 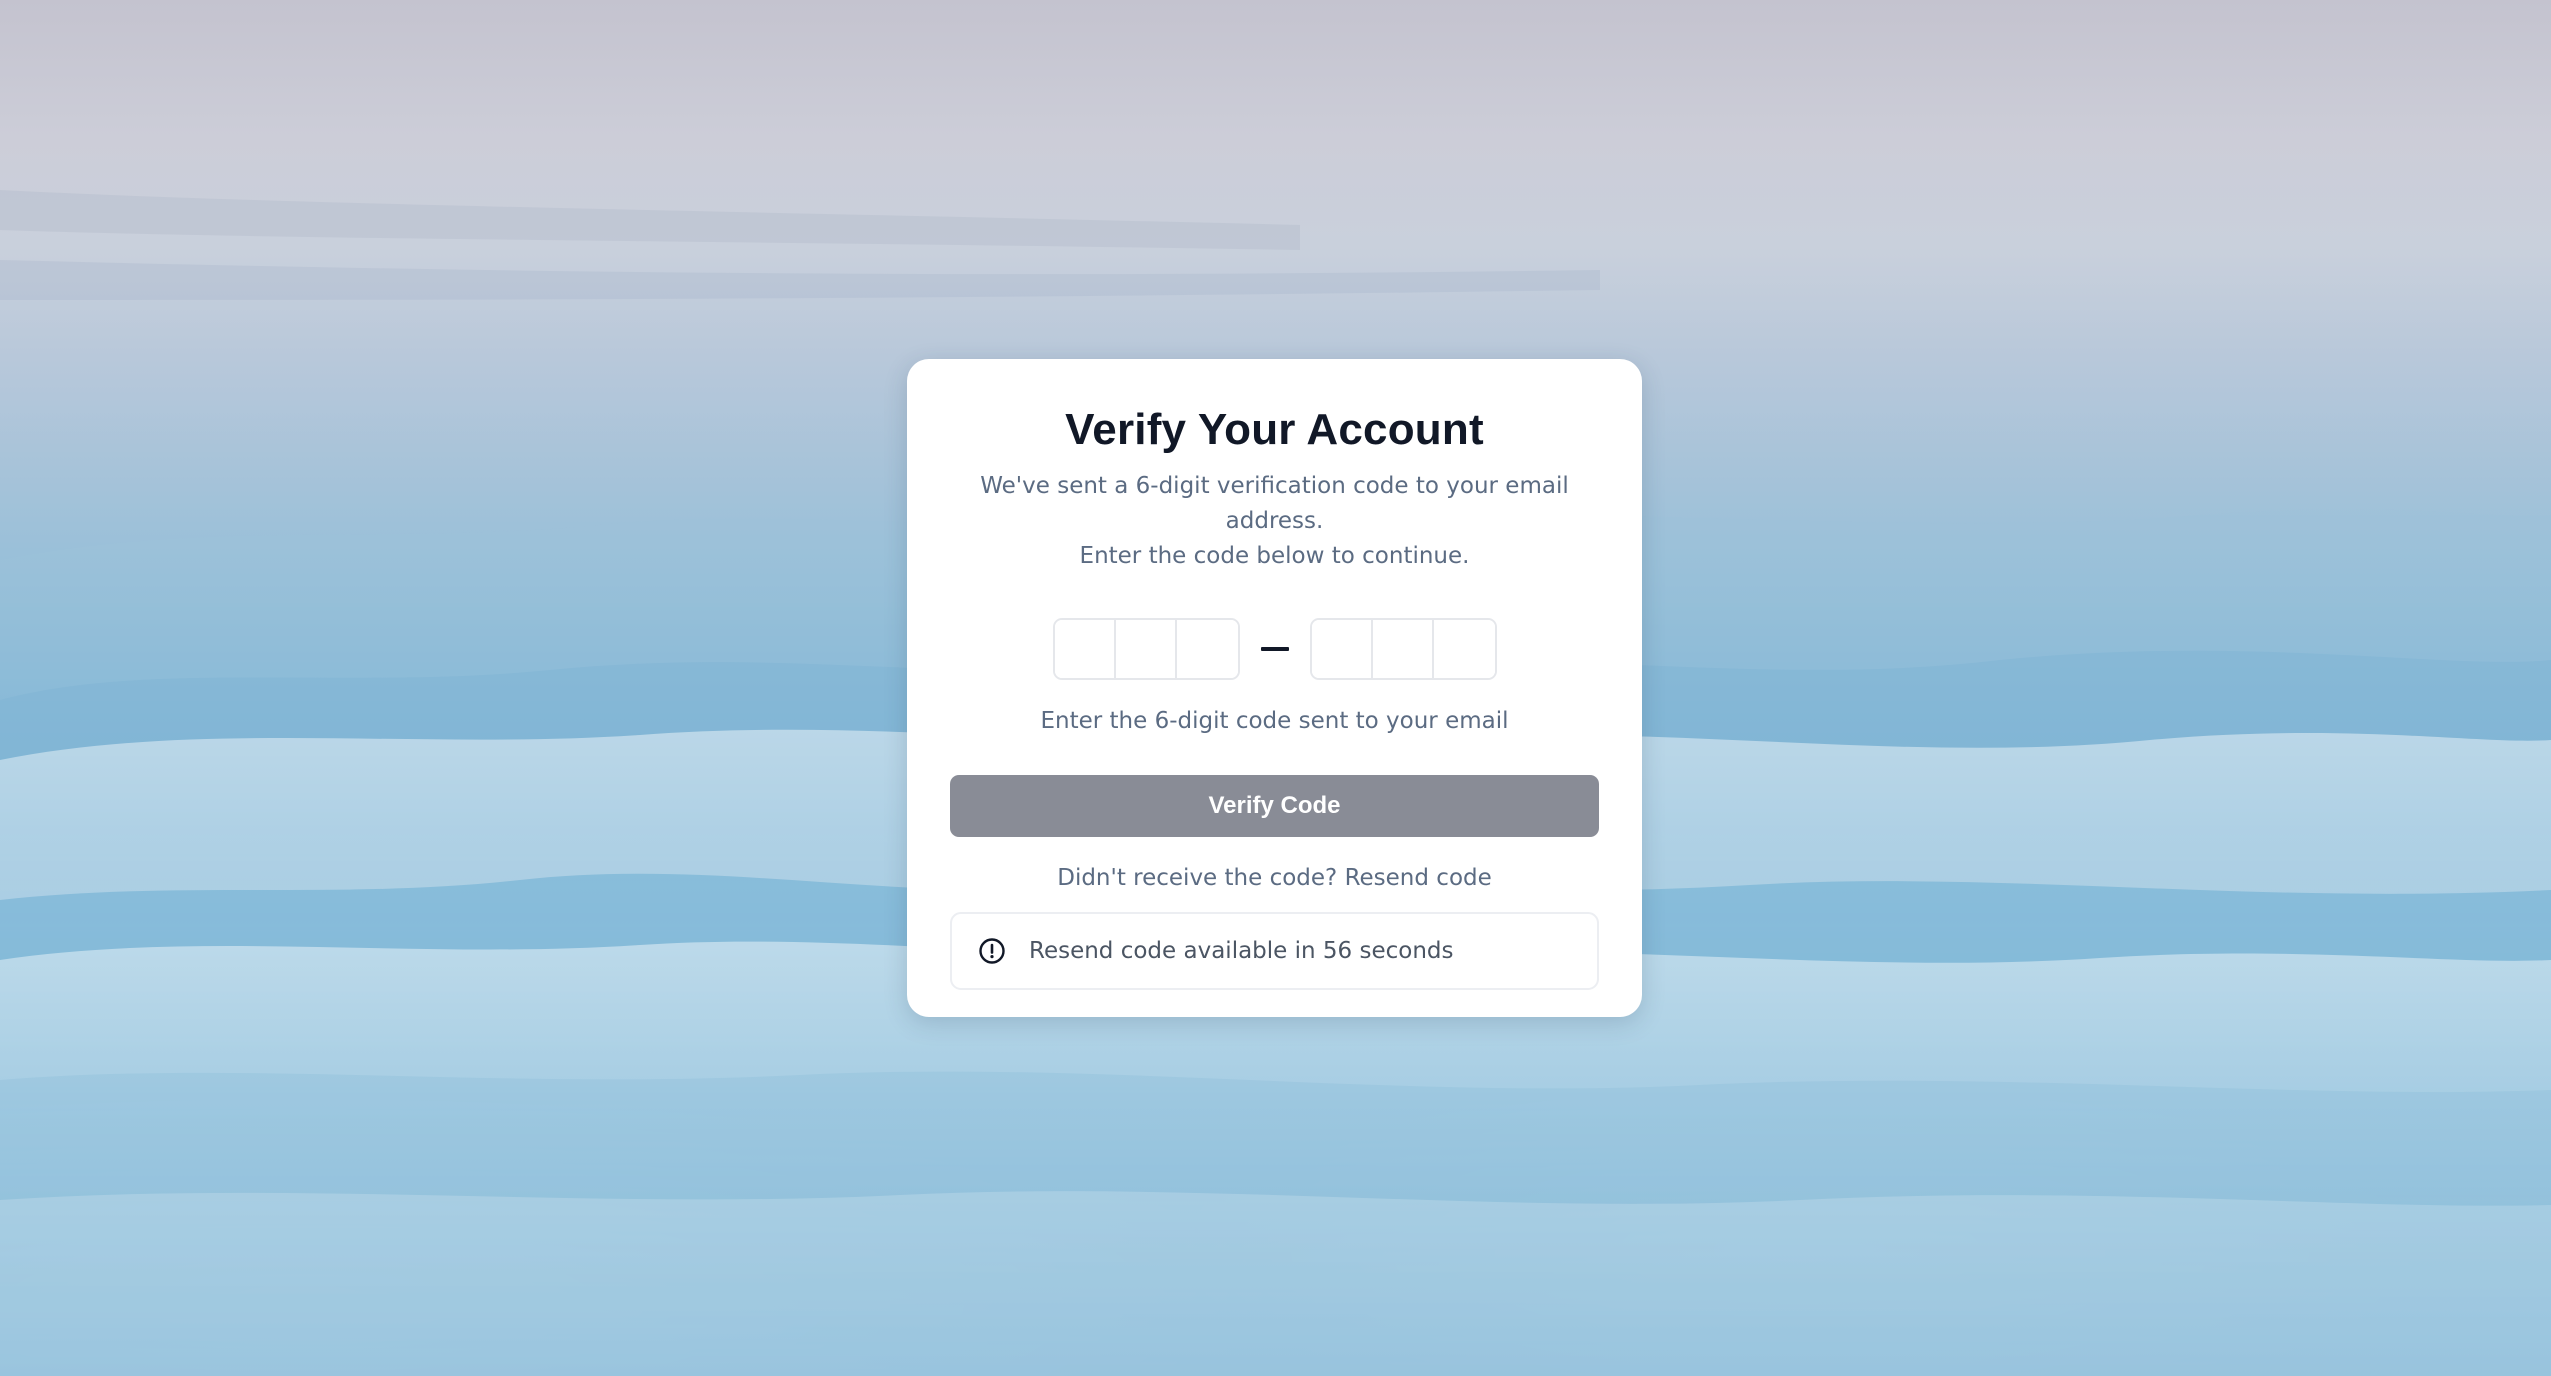 I want to click on dash-icon, so click(x=1274, y=649).